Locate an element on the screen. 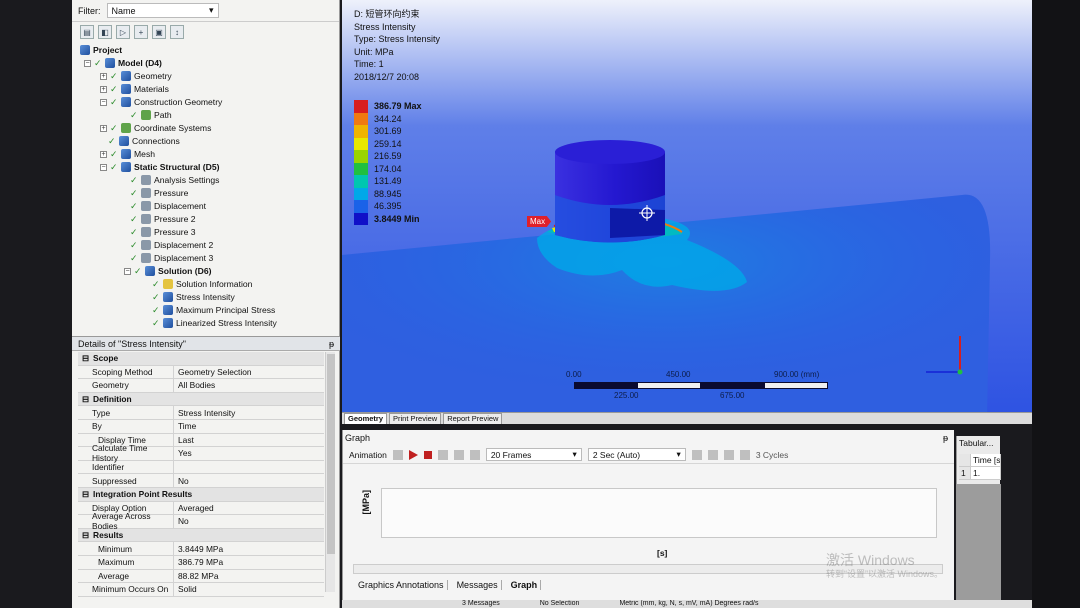  expand-icon: ▣ is located at coordinates (159, 32).